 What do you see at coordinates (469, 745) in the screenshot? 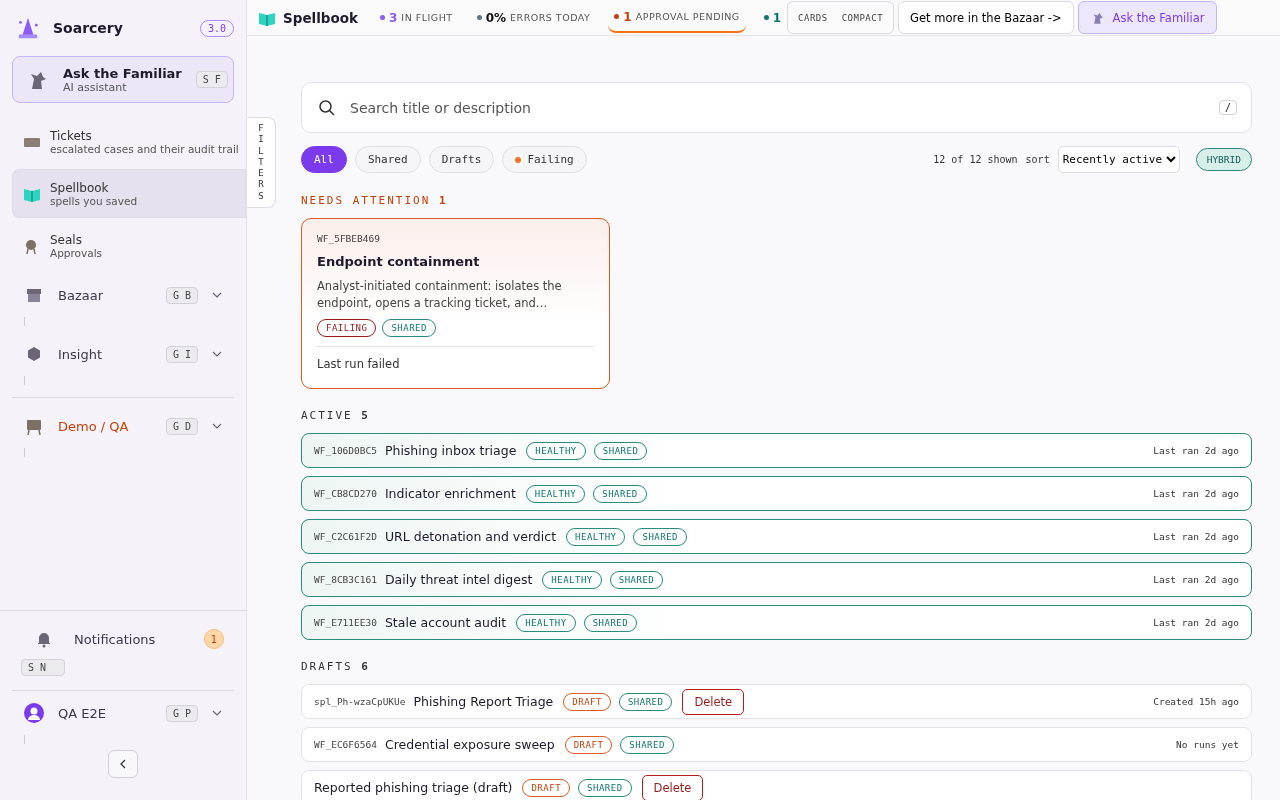
I see `spell-title: Credential exposure sweep` at bounding box center [469, 745].